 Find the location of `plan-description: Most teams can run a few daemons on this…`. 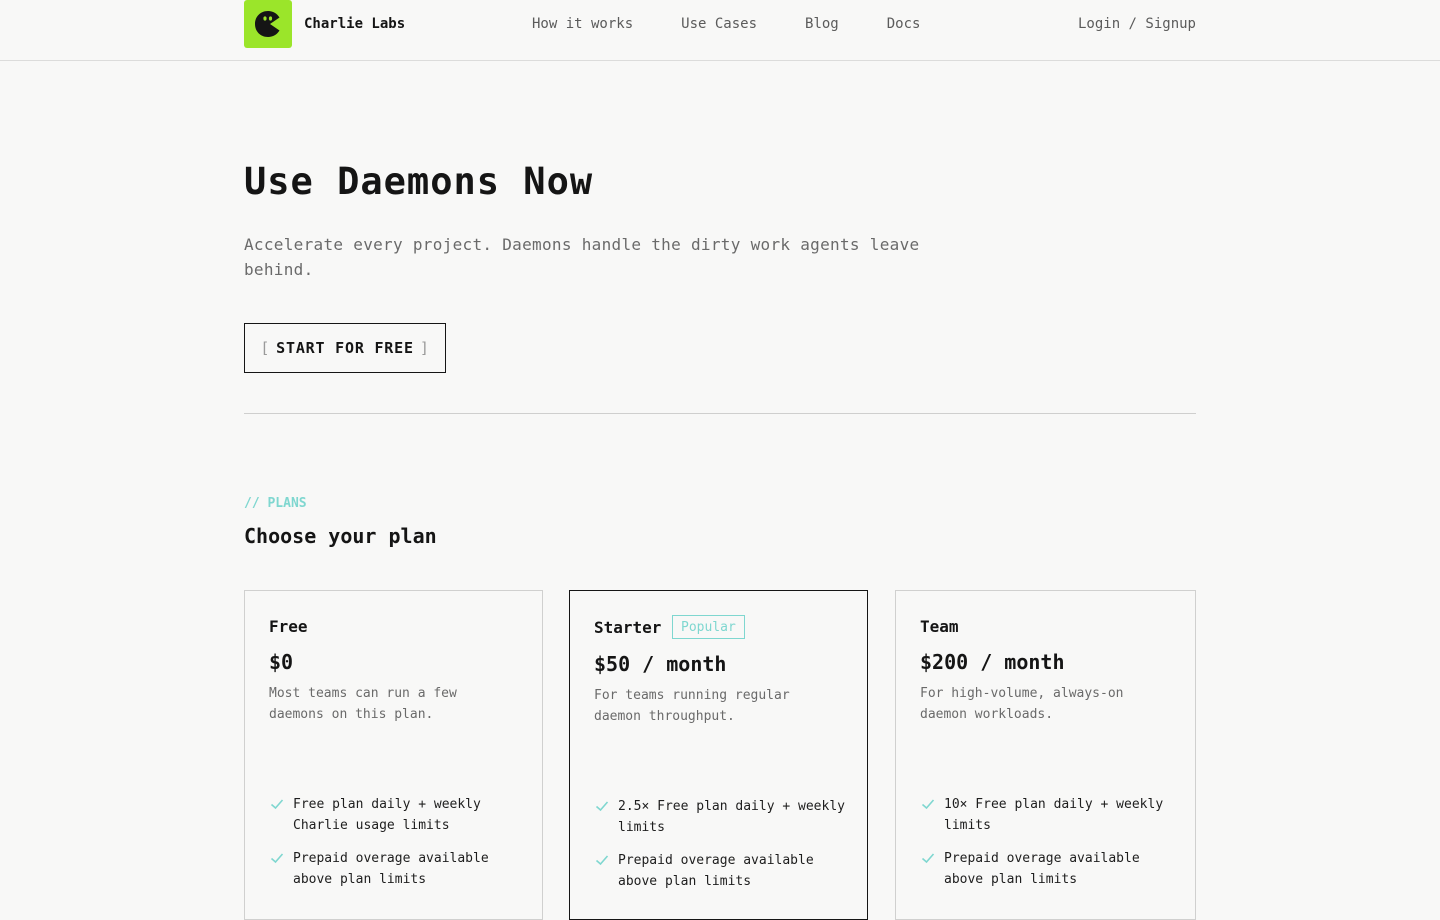

plan-description: Most teams can run a few daemons on this… is located at coordinates (363, 704).